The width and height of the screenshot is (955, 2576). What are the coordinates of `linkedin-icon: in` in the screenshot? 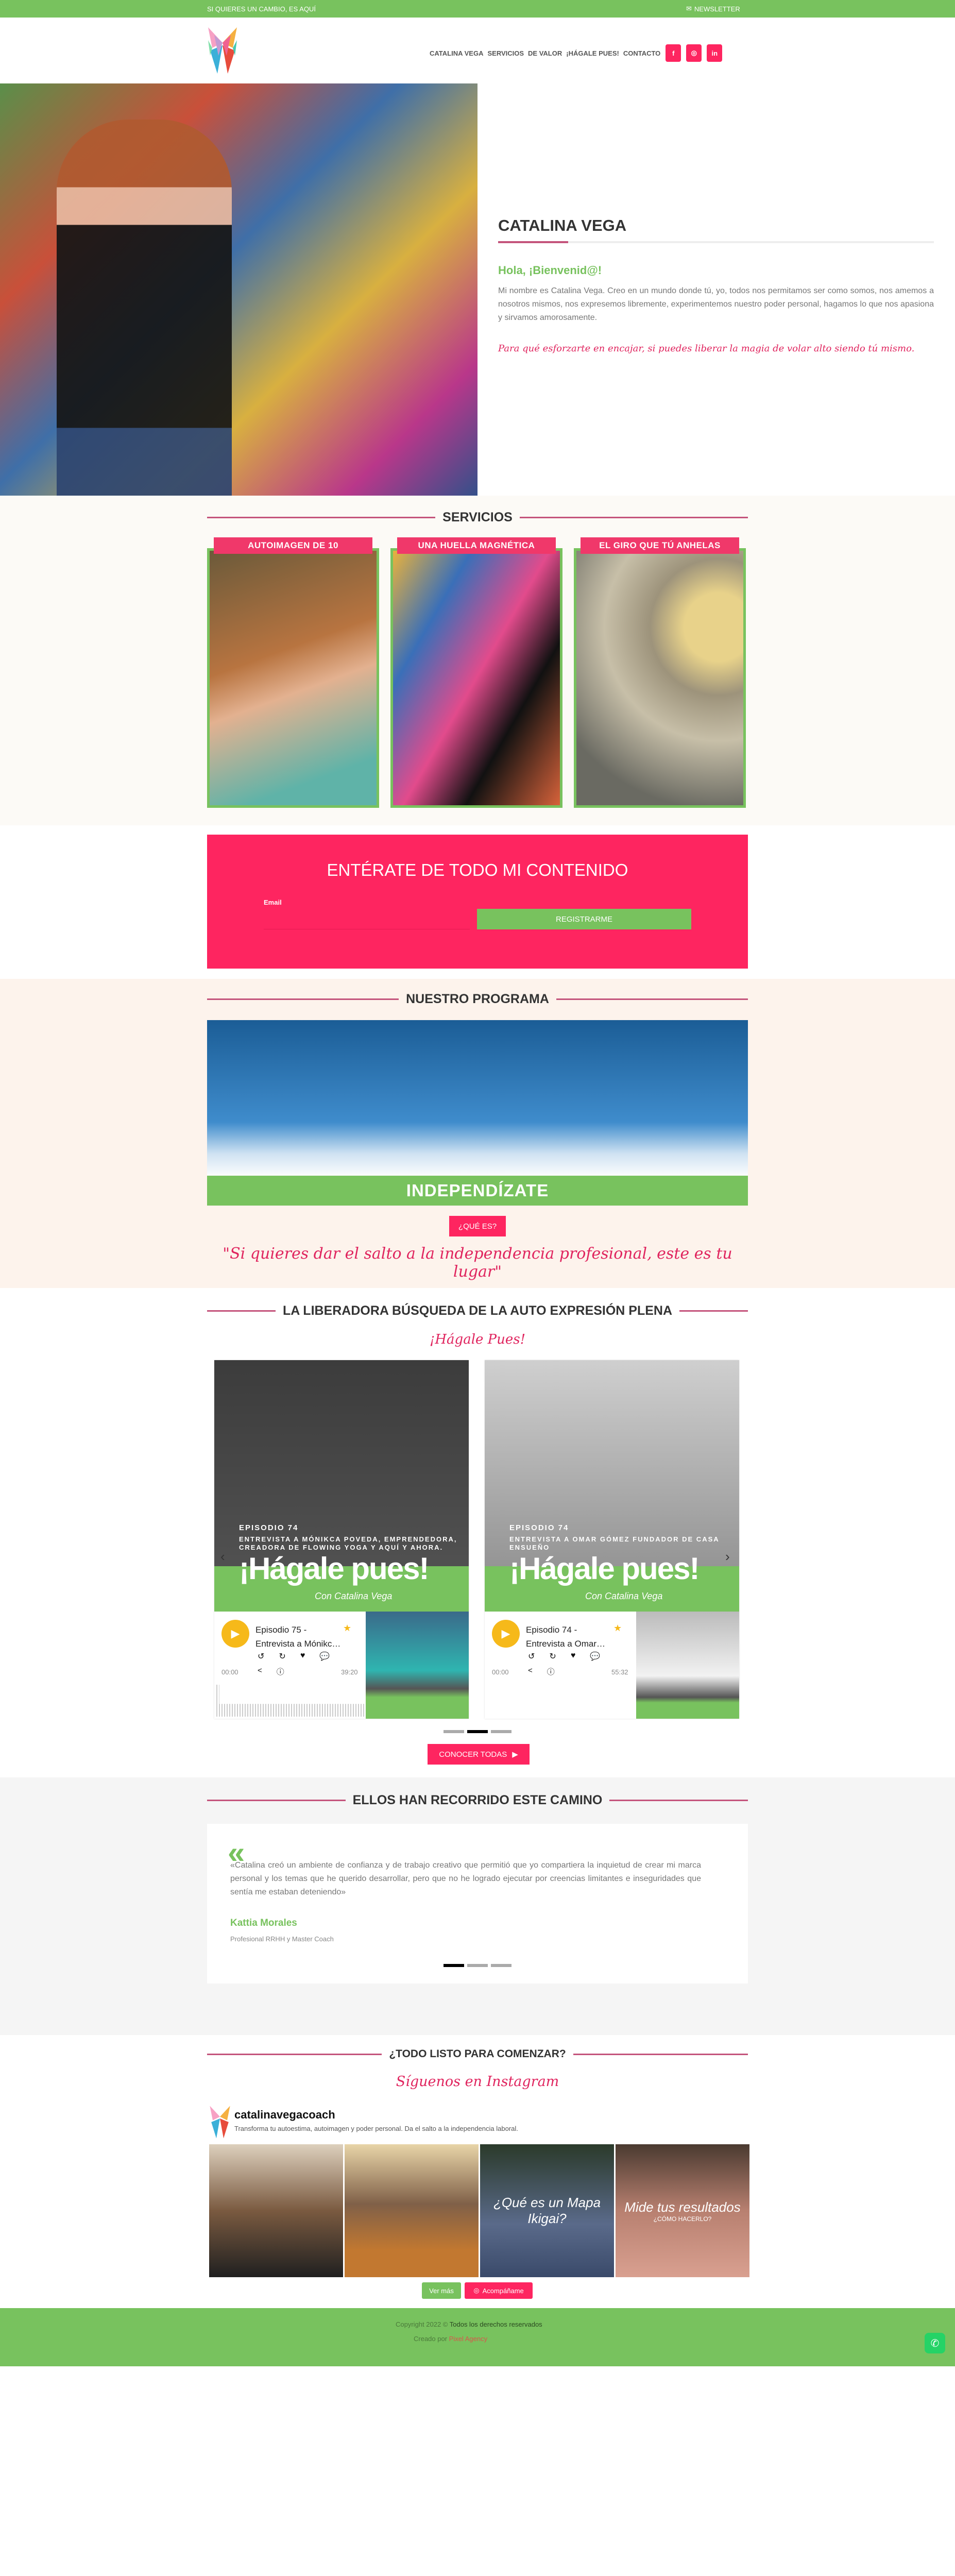 It's located at (715, 53).